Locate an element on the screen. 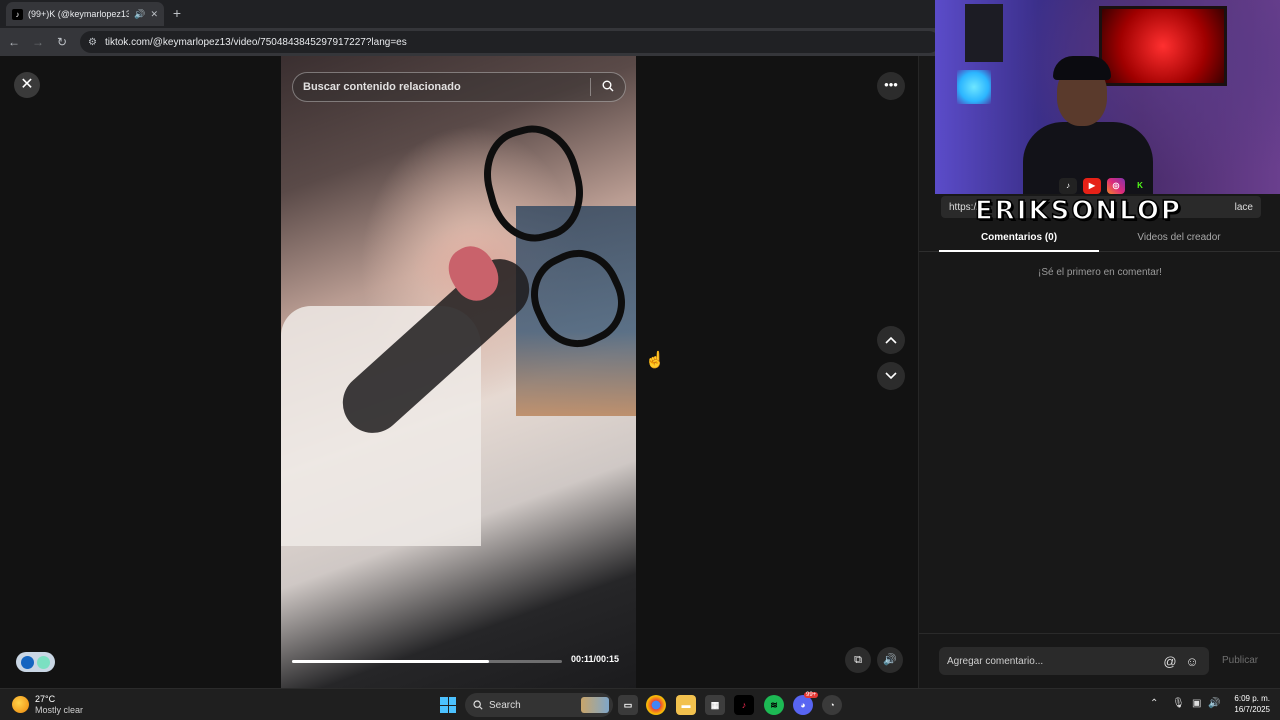 The image size is (1280, 720). video-time: 00:11/00:15 is located at coordinates (595, 659).